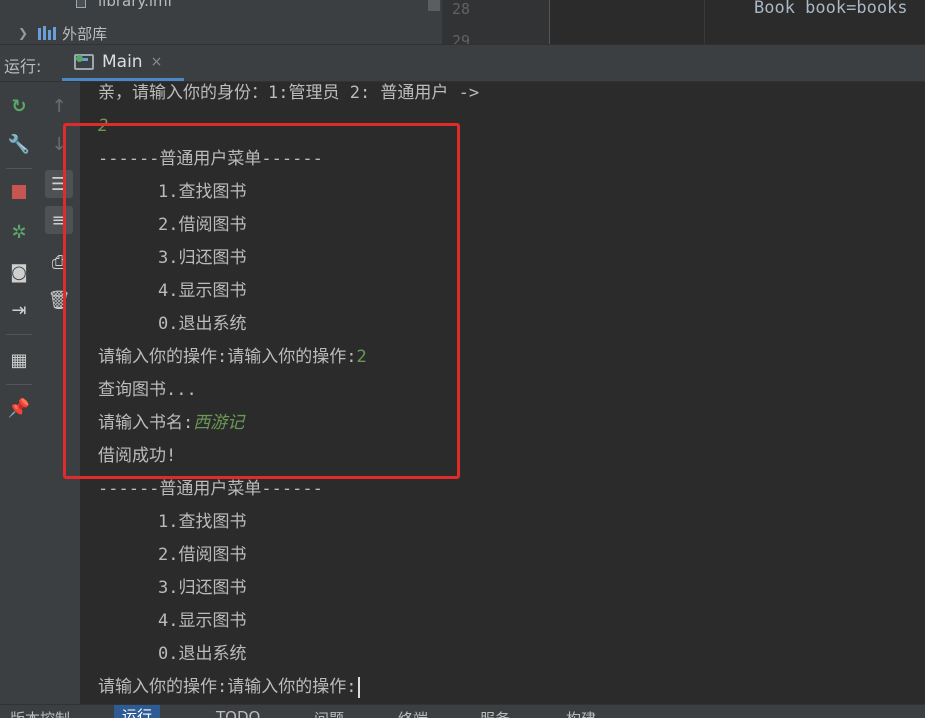 The width and height of the screenshot is (925, 718). What do you see at coordinates (413, 713) in the screenshot?
I see `tool-tab-terminal: 终端` at bounding box center [413, 713].